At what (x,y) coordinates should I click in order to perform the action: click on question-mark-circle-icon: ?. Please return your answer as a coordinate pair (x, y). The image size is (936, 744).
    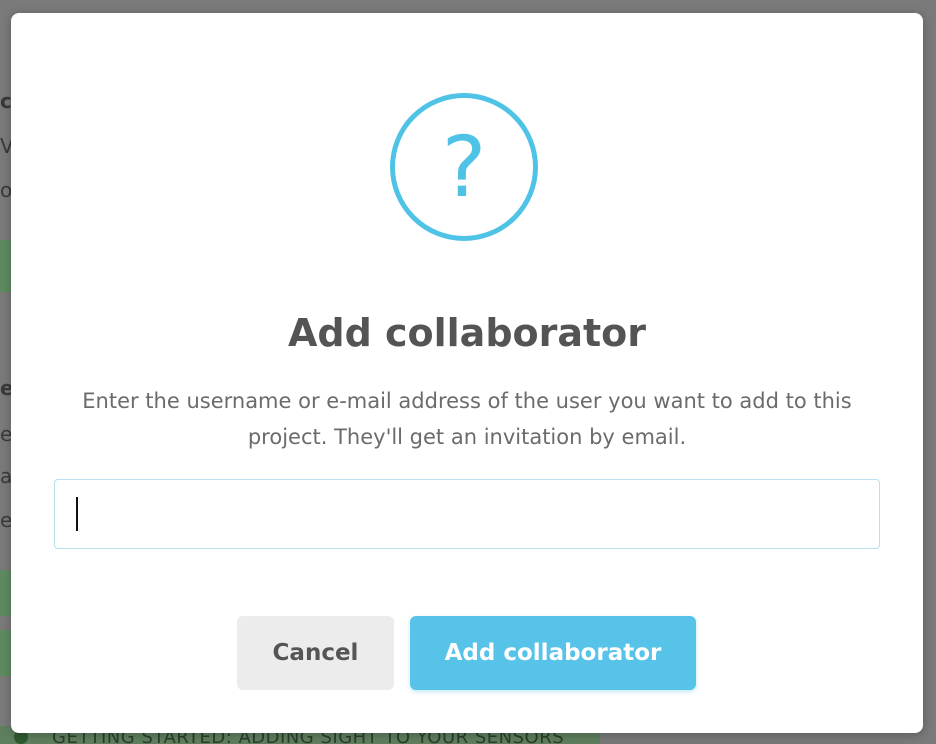
    Looking at the image, I should click on (464, 167).